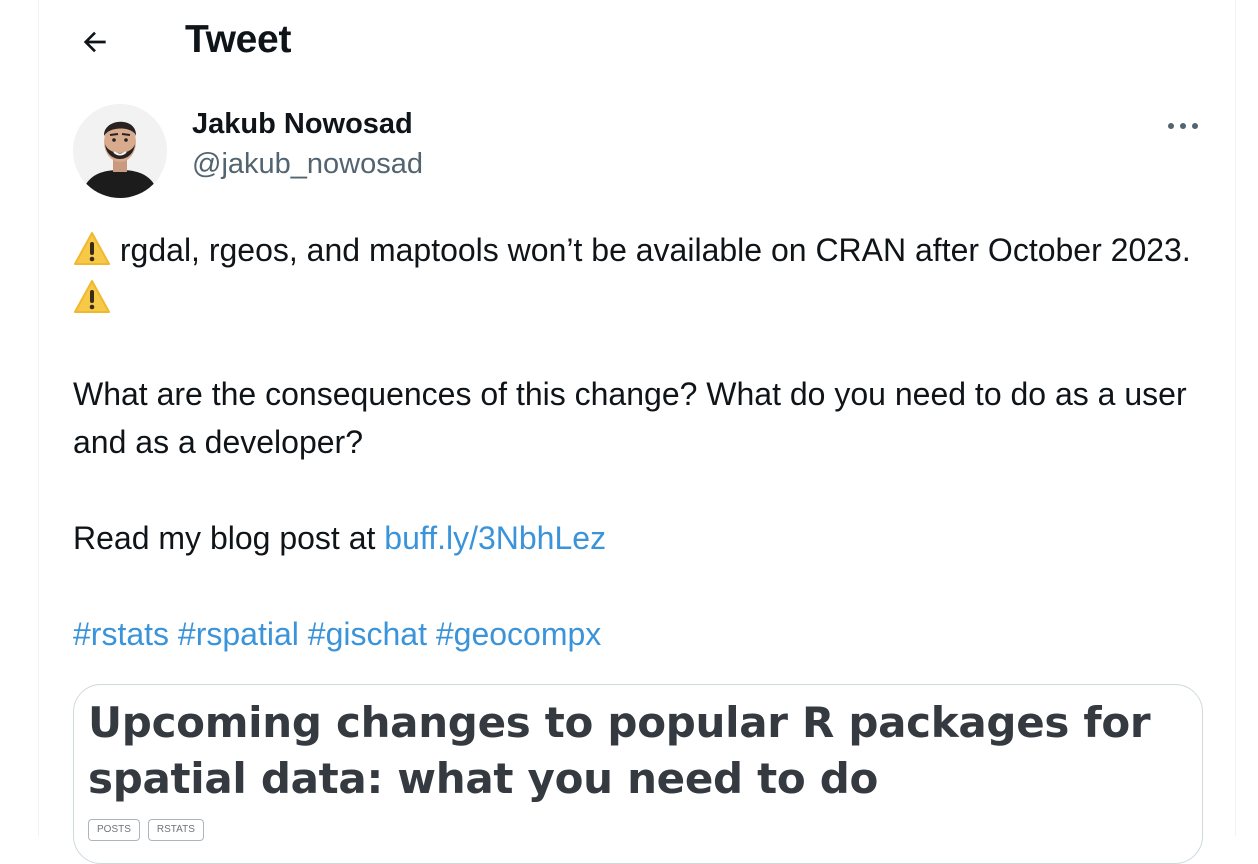 The height and width of the screenshot is (864, 1258). I want to click on more-button, so click(1183, 126).